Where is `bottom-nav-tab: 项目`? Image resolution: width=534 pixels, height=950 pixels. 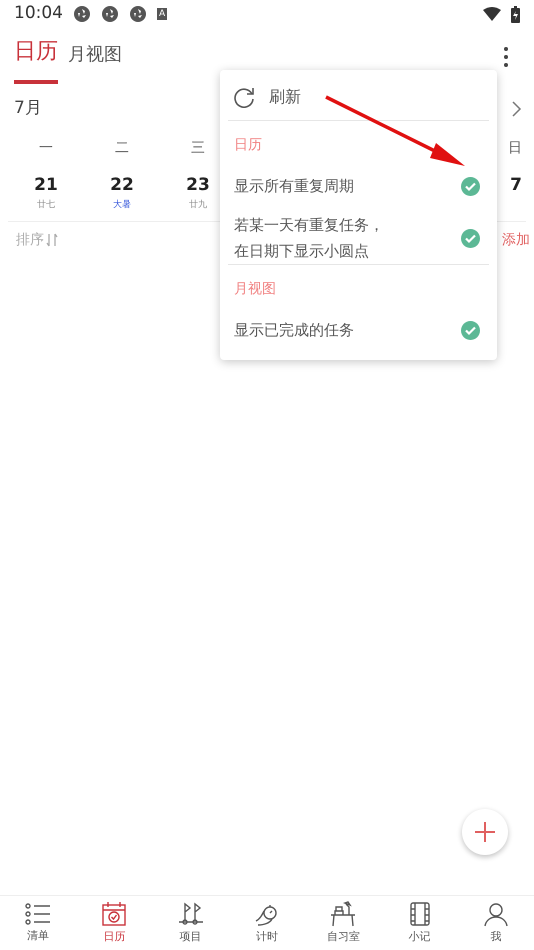 bottom-nav-tab: 项目 is located at coordinates (190, 923).